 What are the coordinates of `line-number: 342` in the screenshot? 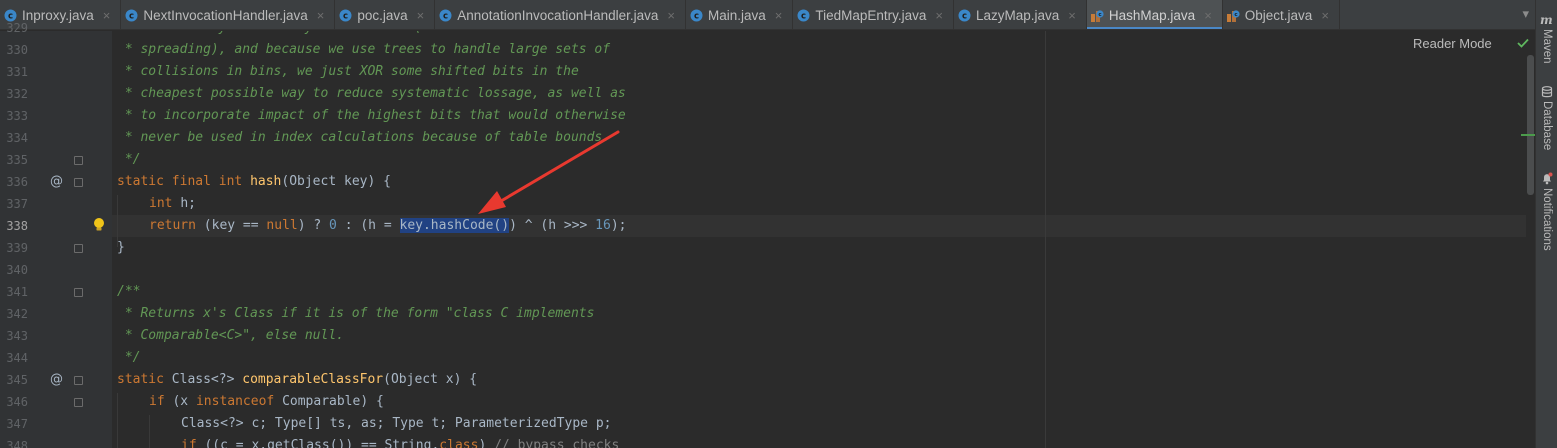 It's located at (14, 314).